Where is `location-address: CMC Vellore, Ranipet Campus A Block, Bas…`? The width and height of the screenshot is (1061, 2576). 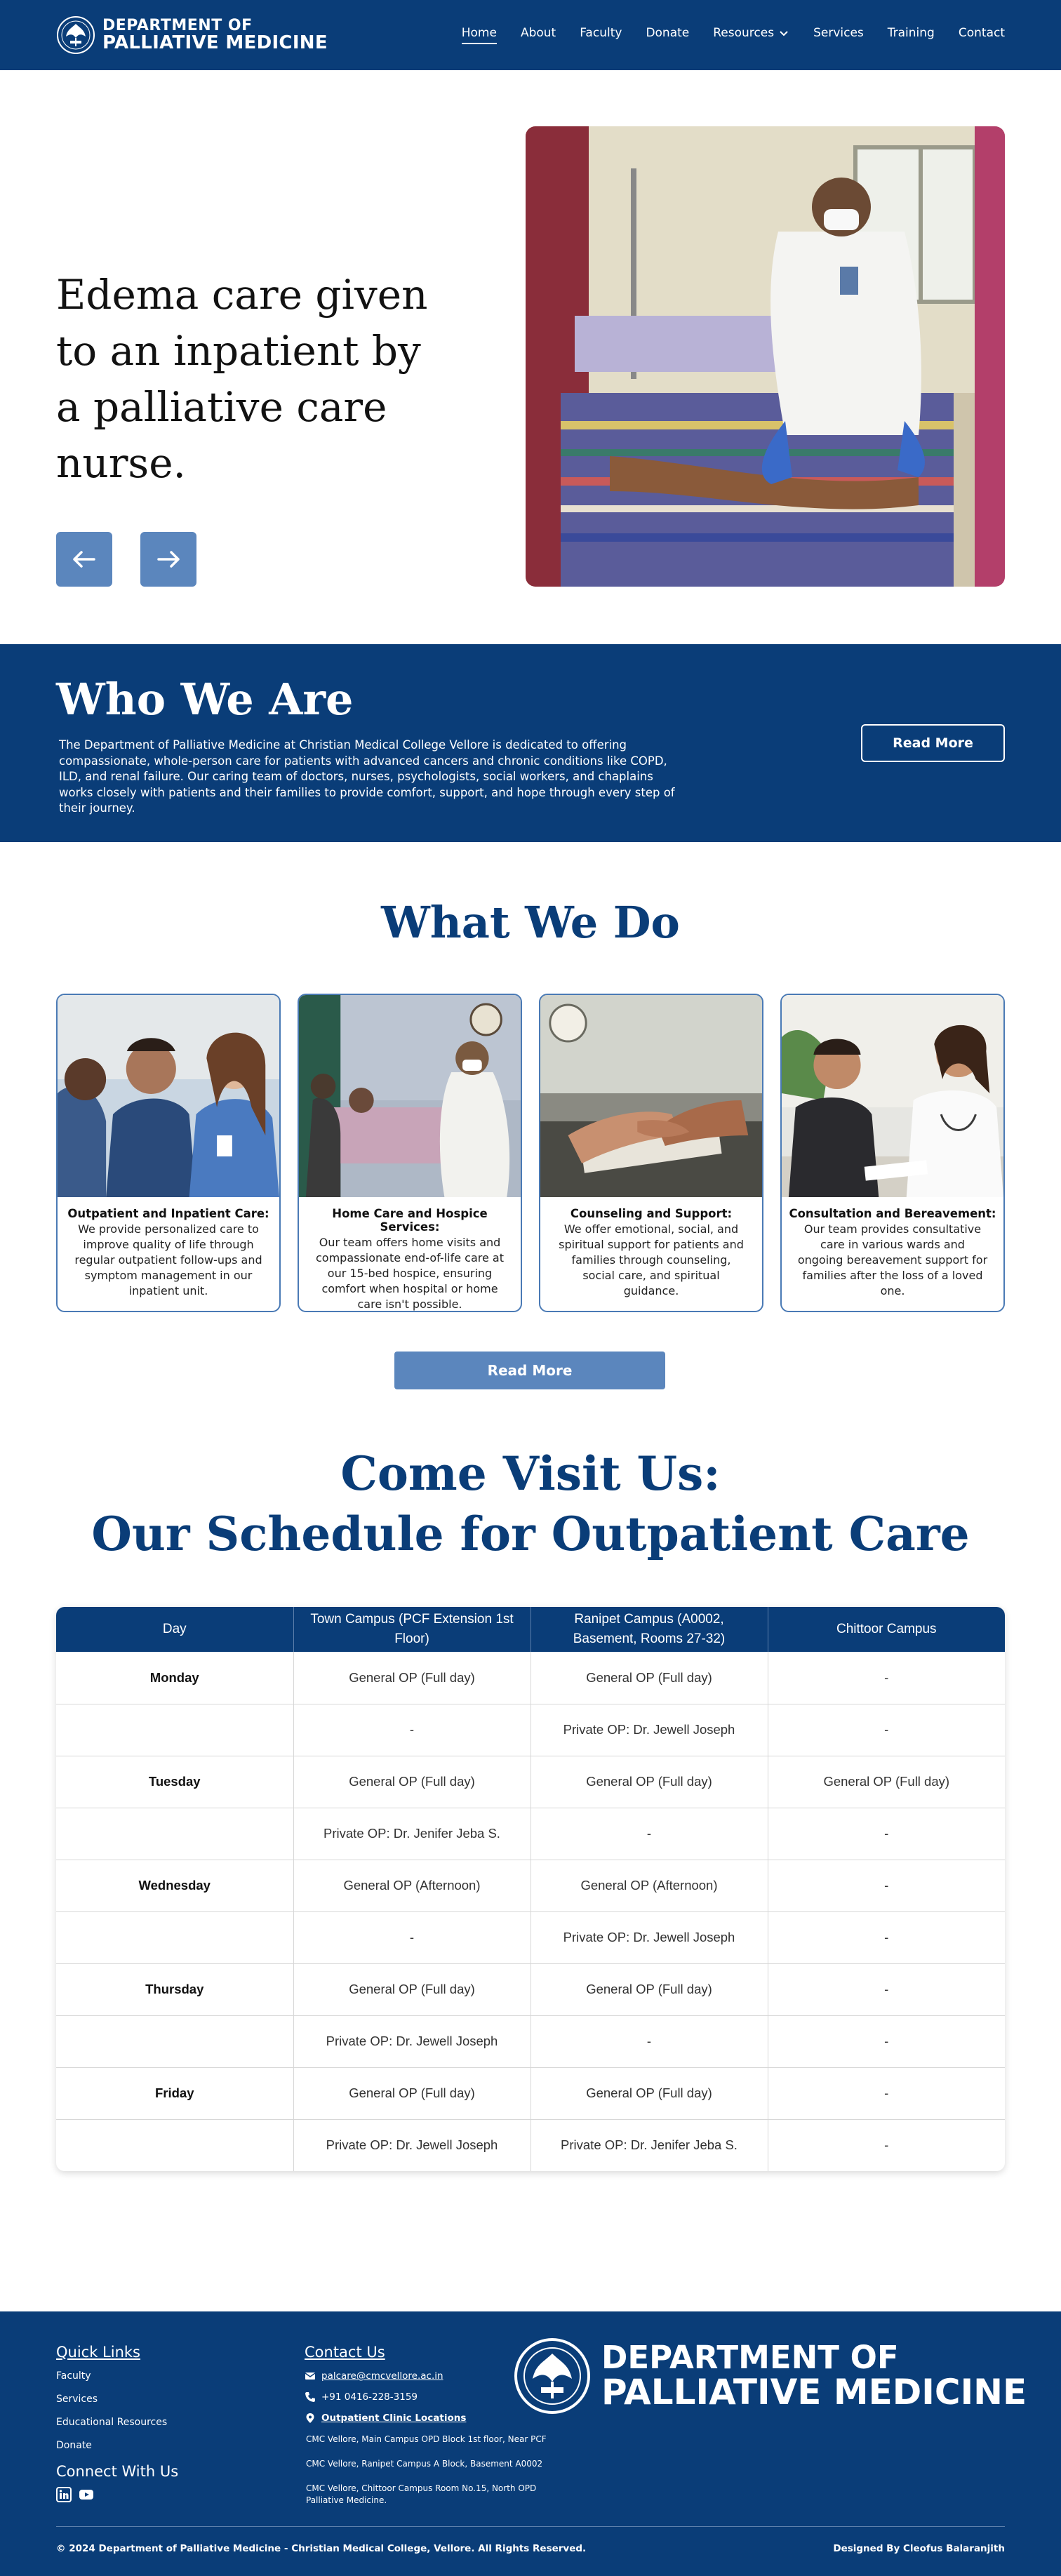 location-address: CMC Vellore, Ranipet Campus A Block, Bas… is located at coordinates (424, 2464).